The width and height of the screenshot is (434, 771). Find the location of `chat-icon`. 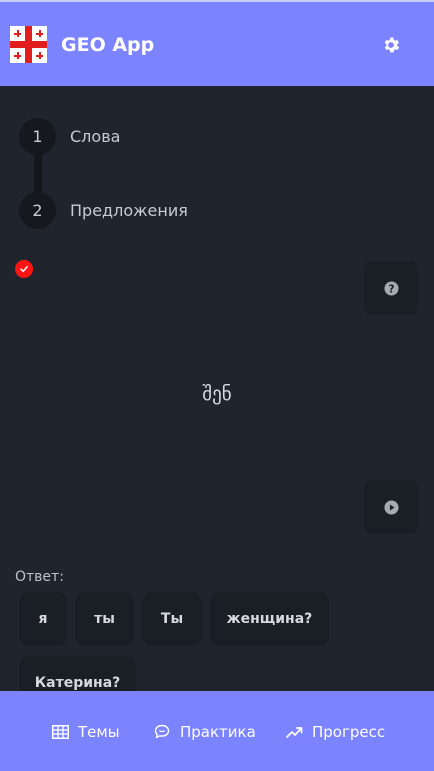

chat-icon is located at coordinates (162, 731).